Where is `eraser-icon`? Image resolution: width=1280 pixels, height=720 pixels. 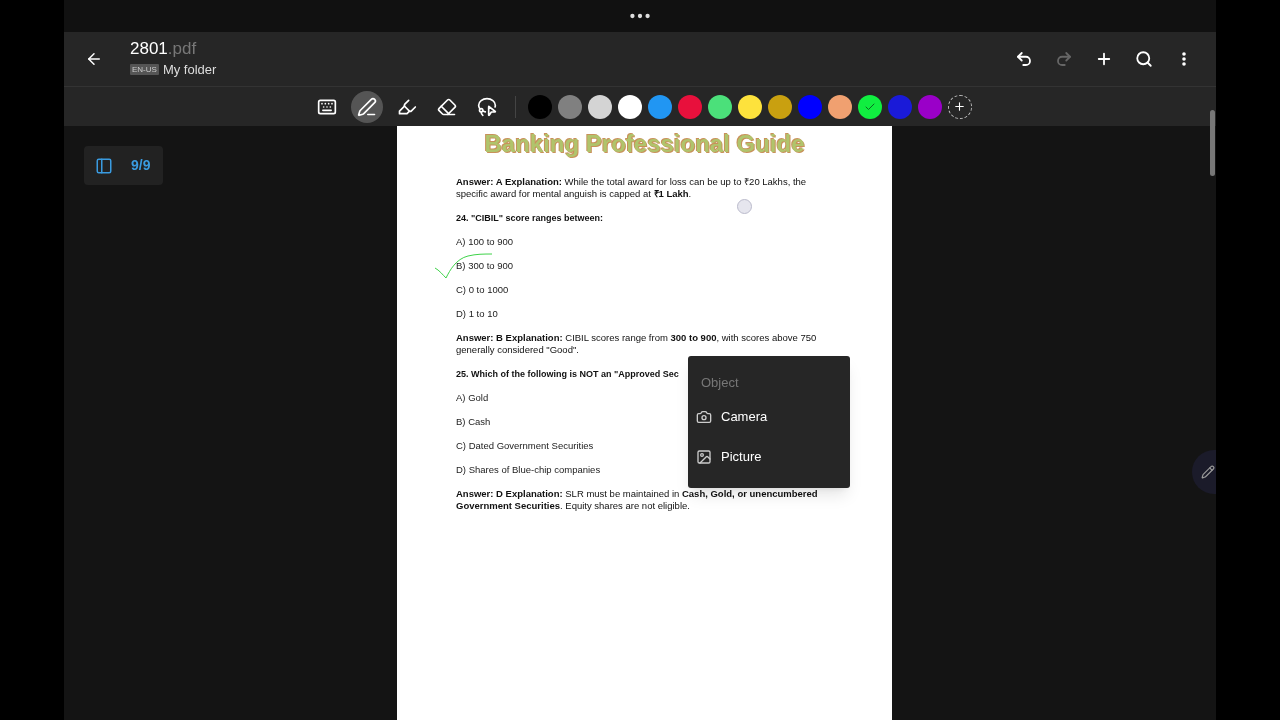
eraser-icon is located at coordinates (446, 106).